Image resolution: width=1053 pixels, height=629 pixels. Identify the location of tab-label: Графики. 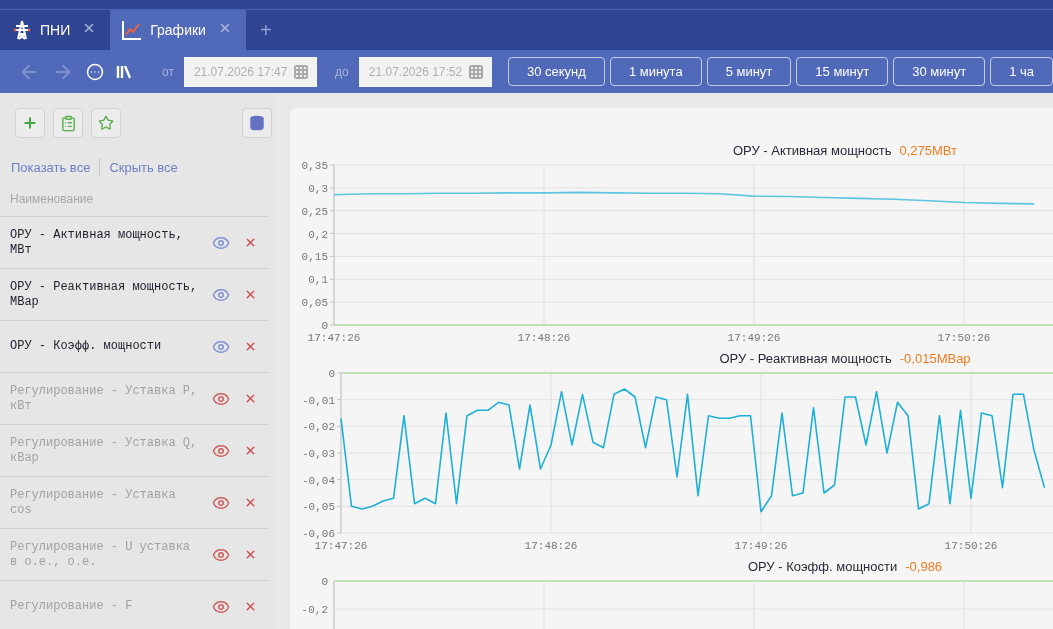
(178, 30).